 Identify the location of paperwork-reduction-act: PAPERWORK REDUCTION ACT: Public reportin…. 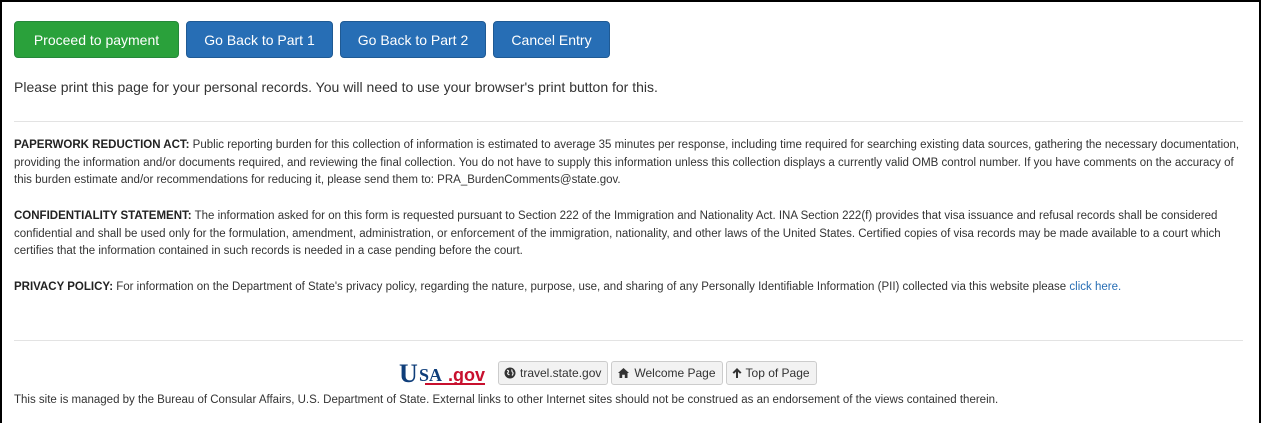
(630, 163).